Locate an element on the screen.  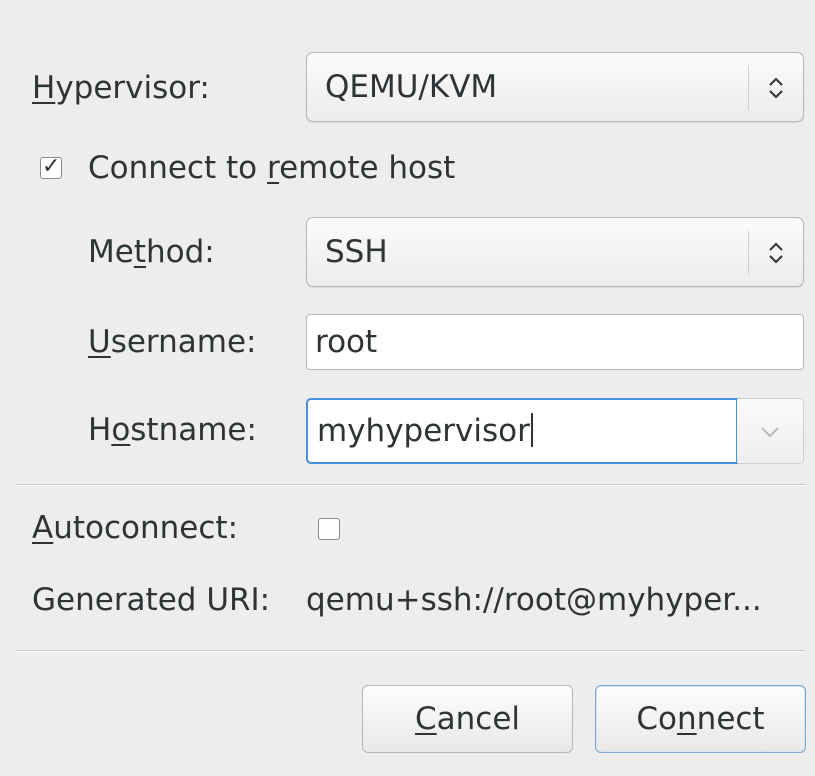
connect-button-mnemonic: n is located at coordinates (687, 719).